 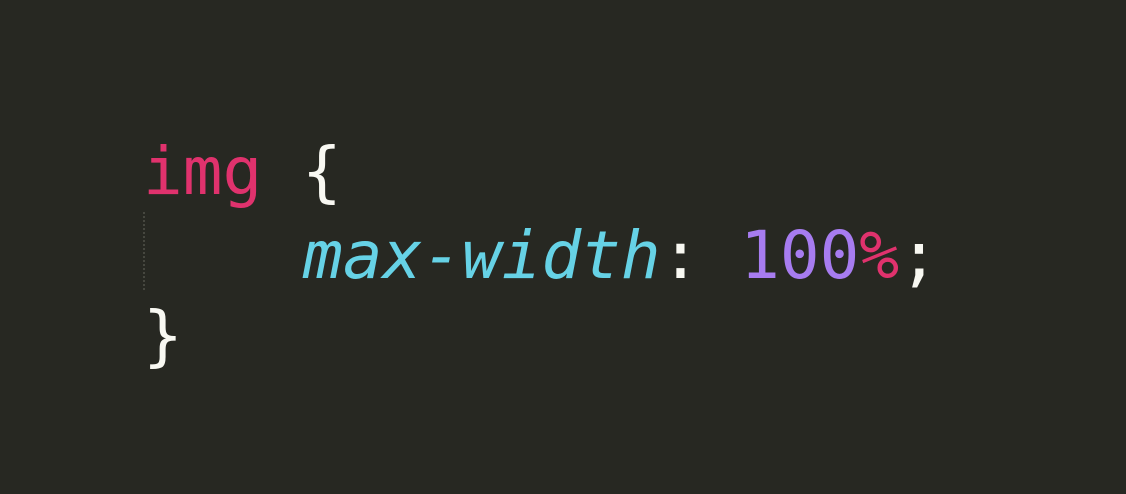 What do you see at coordinates (919, 255) in the screenshot?
I see `semicolon: ;` at bounding box center [919, 255].